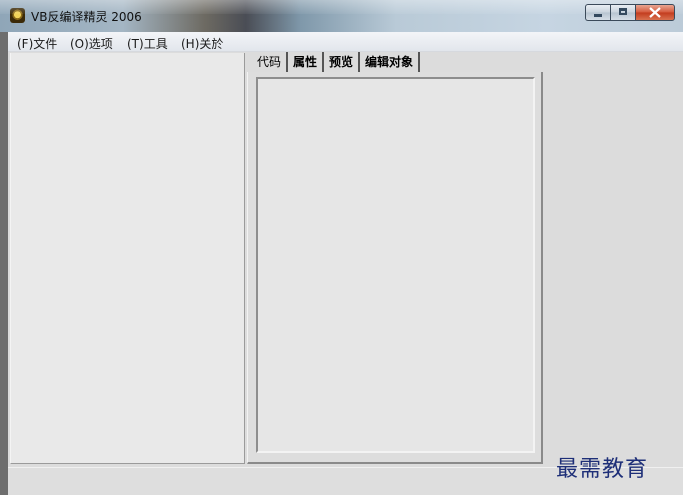  I want to click on maximize-icon, so click(623, 11).